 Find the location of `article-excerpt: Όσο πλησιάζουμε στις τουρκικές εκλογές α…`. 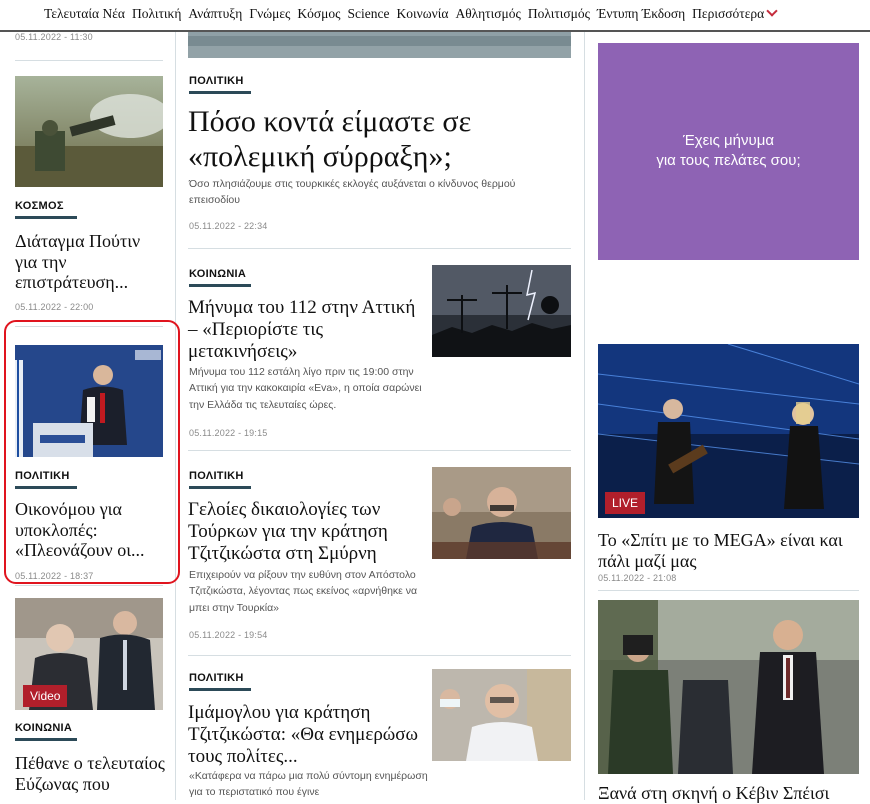

article-excerpt: Όσο πλησιάζουμε στις τουρκικές εκλογές α… is located at coordinates (352, 192).